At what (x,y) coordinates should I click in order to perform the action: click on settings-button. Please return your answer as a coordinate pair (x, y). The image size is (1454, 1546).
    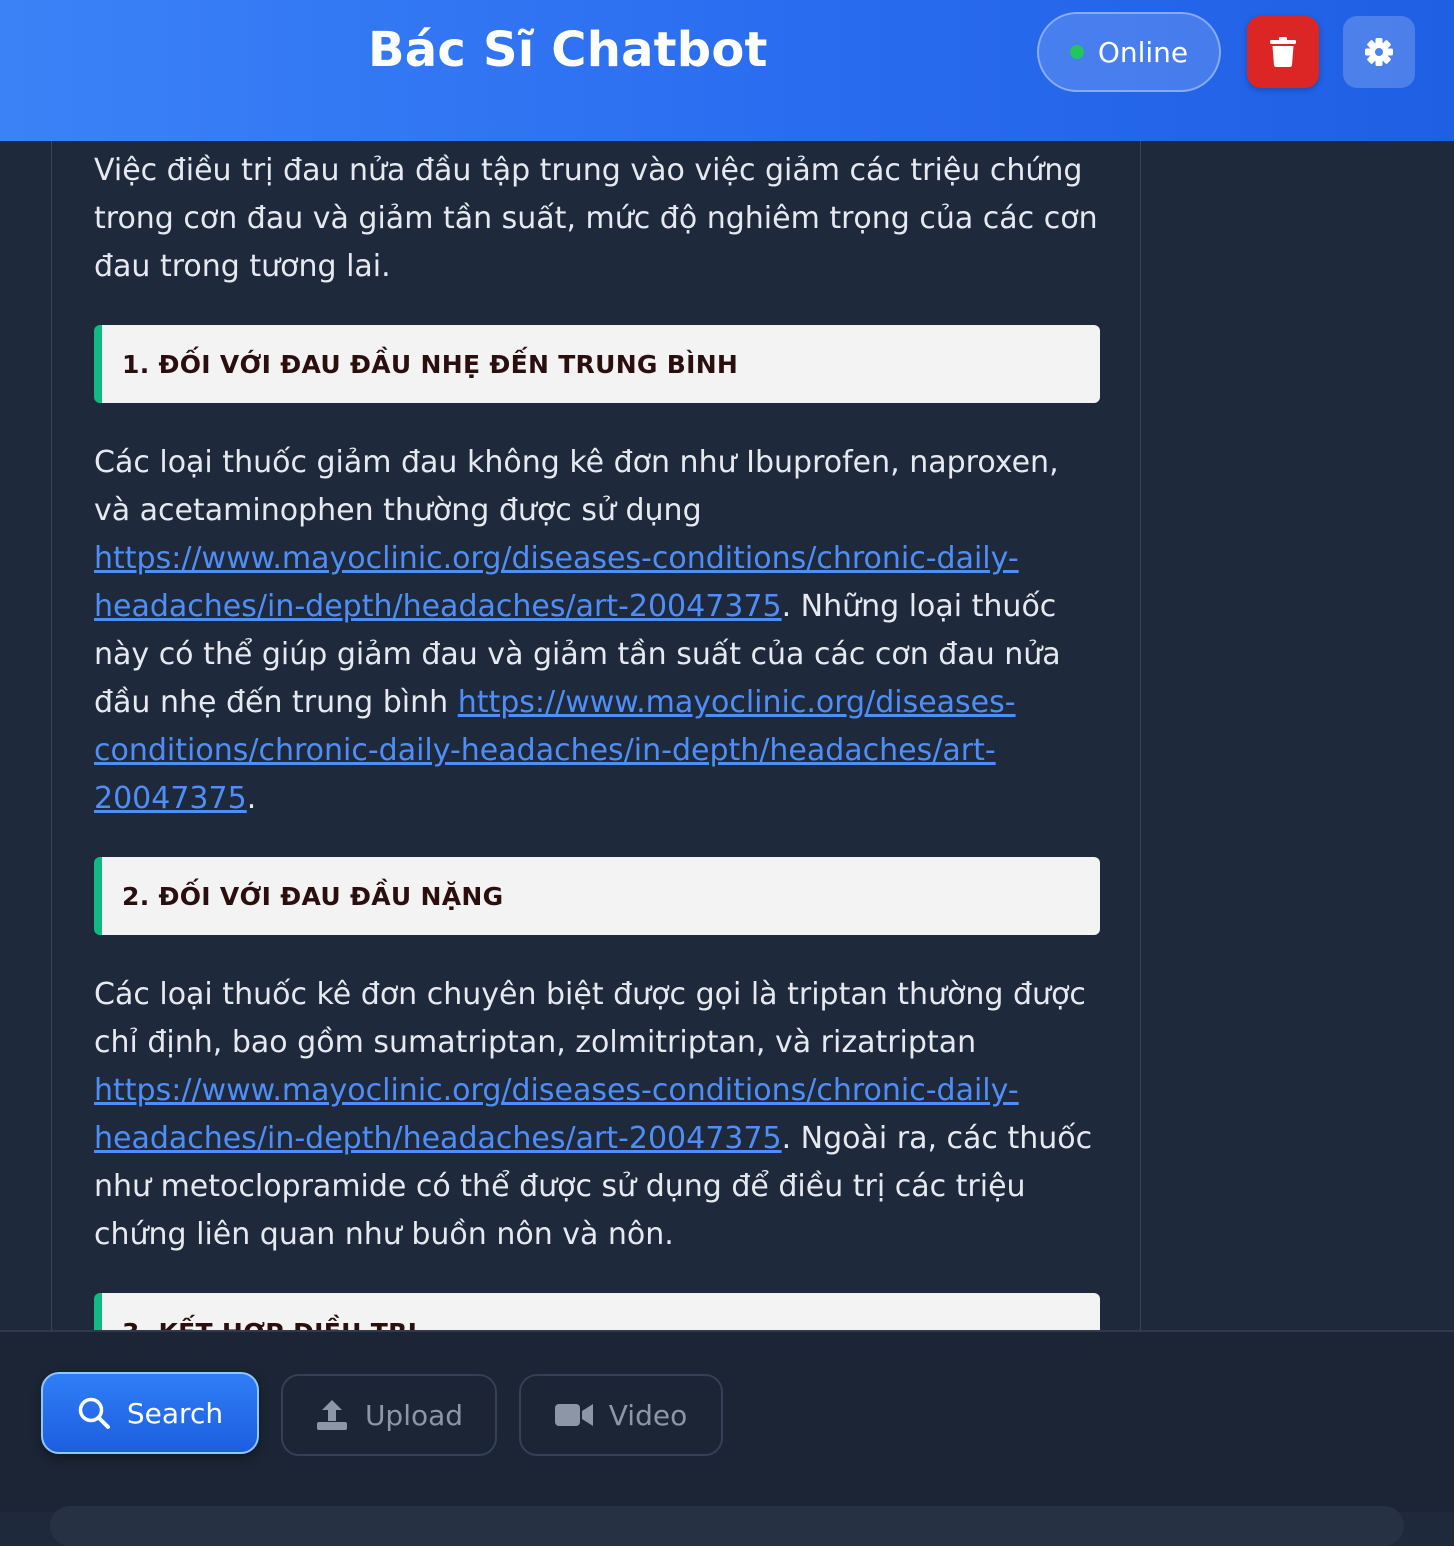
    Looking at the image, I should click on (1379, 52).